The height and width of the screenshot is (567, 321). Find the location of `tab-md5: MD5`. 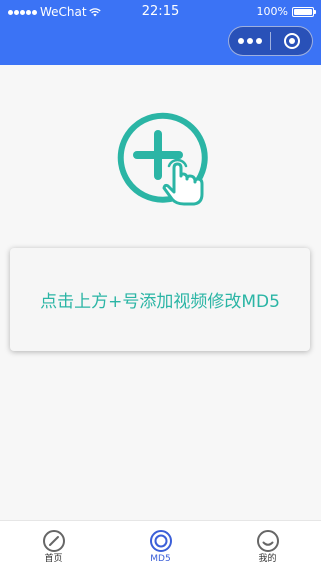

tab-md5: MD5 is located at coordinates (160, 544).